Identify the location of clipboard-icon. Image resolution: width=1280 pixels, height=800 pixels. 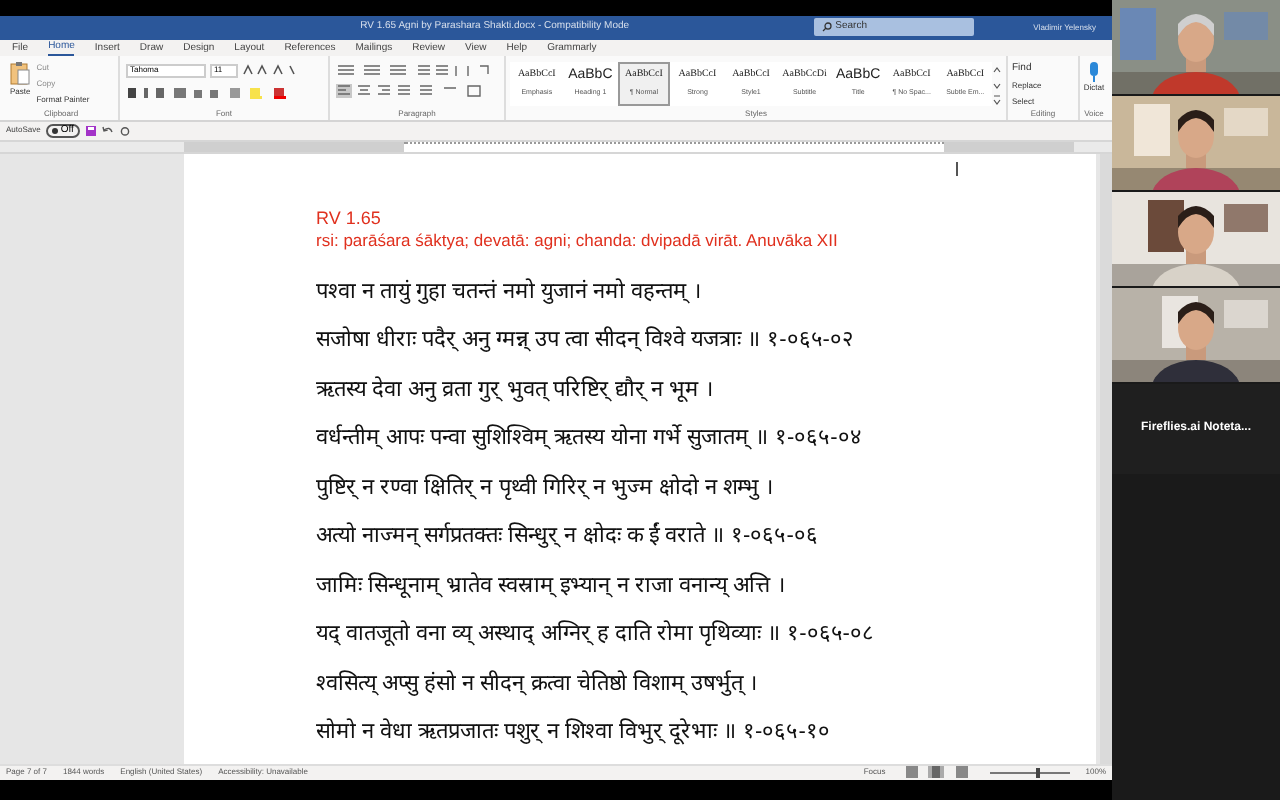
(20, 73).